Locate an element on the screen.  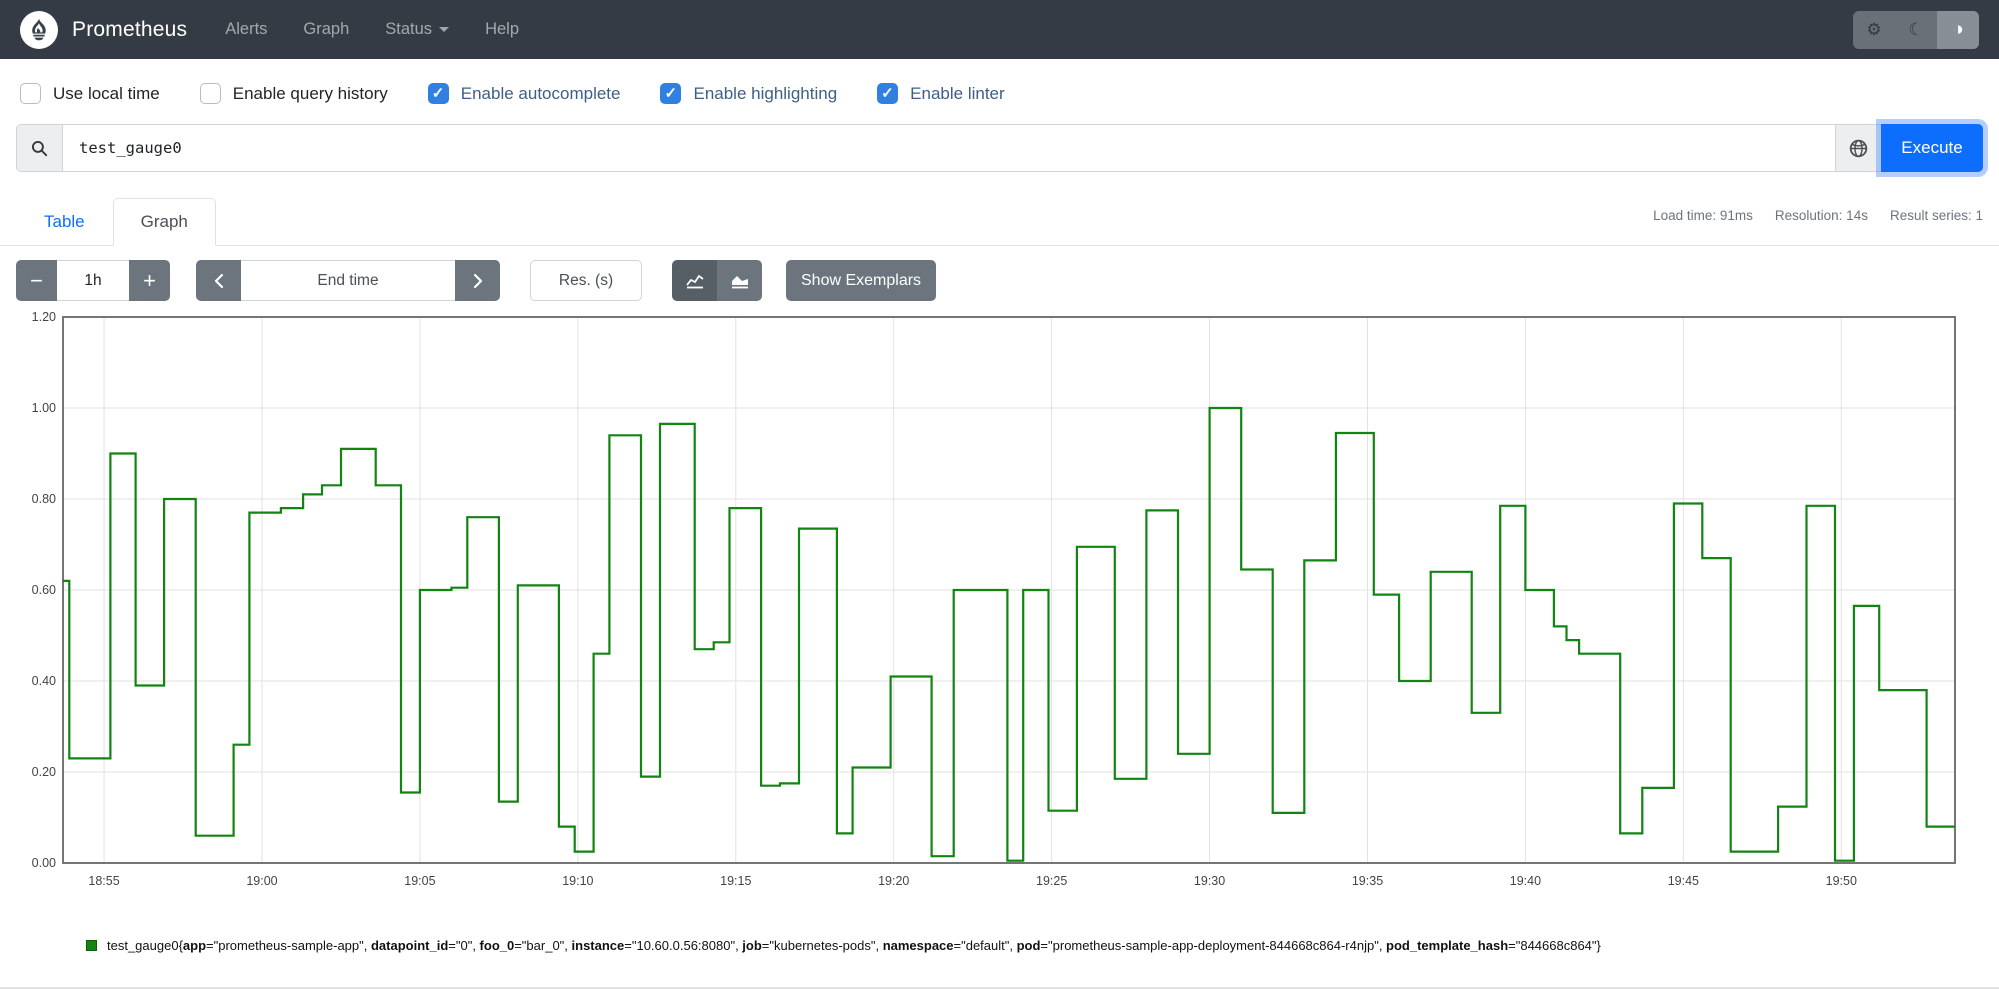
svg-text: 19:45 is located at coordinates (1683, 881).